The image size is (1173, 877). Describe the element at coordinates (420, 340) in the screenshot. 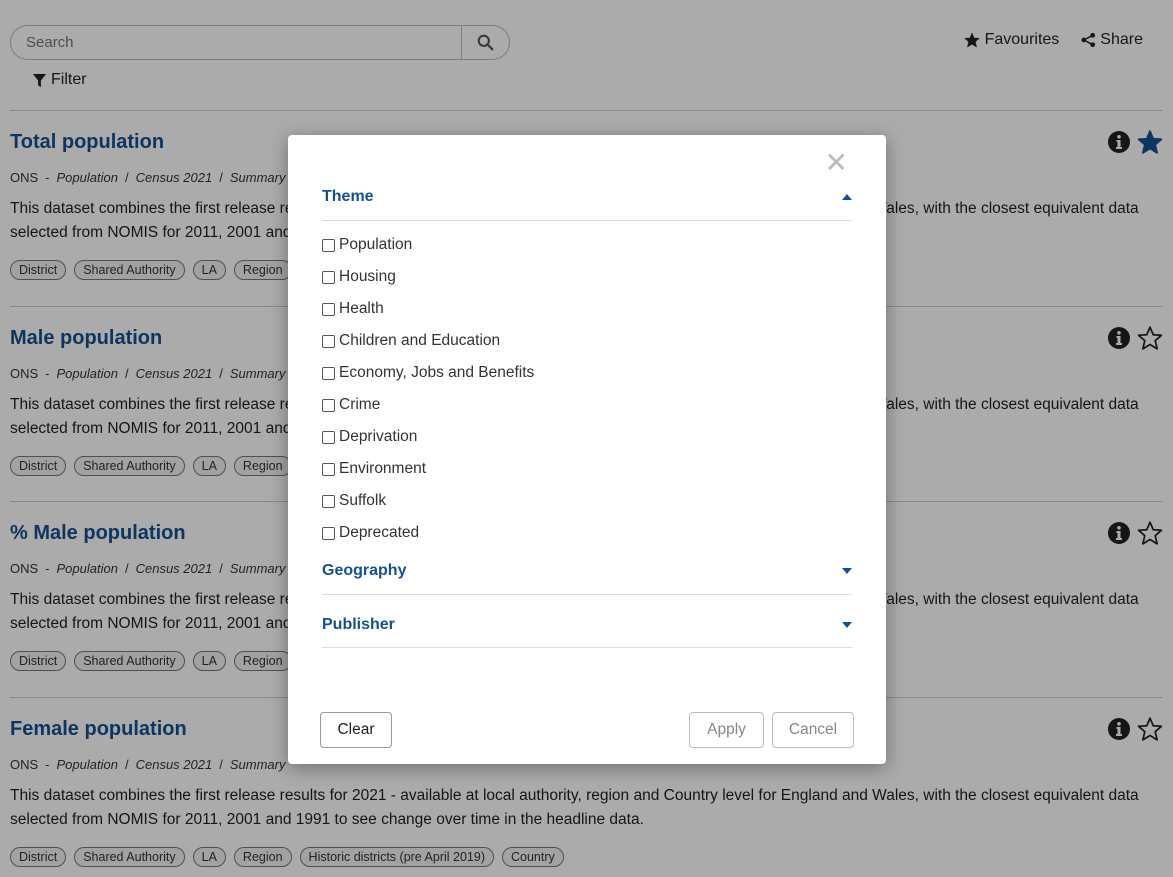

I see `theme-option-label: Children and Education` at that location.